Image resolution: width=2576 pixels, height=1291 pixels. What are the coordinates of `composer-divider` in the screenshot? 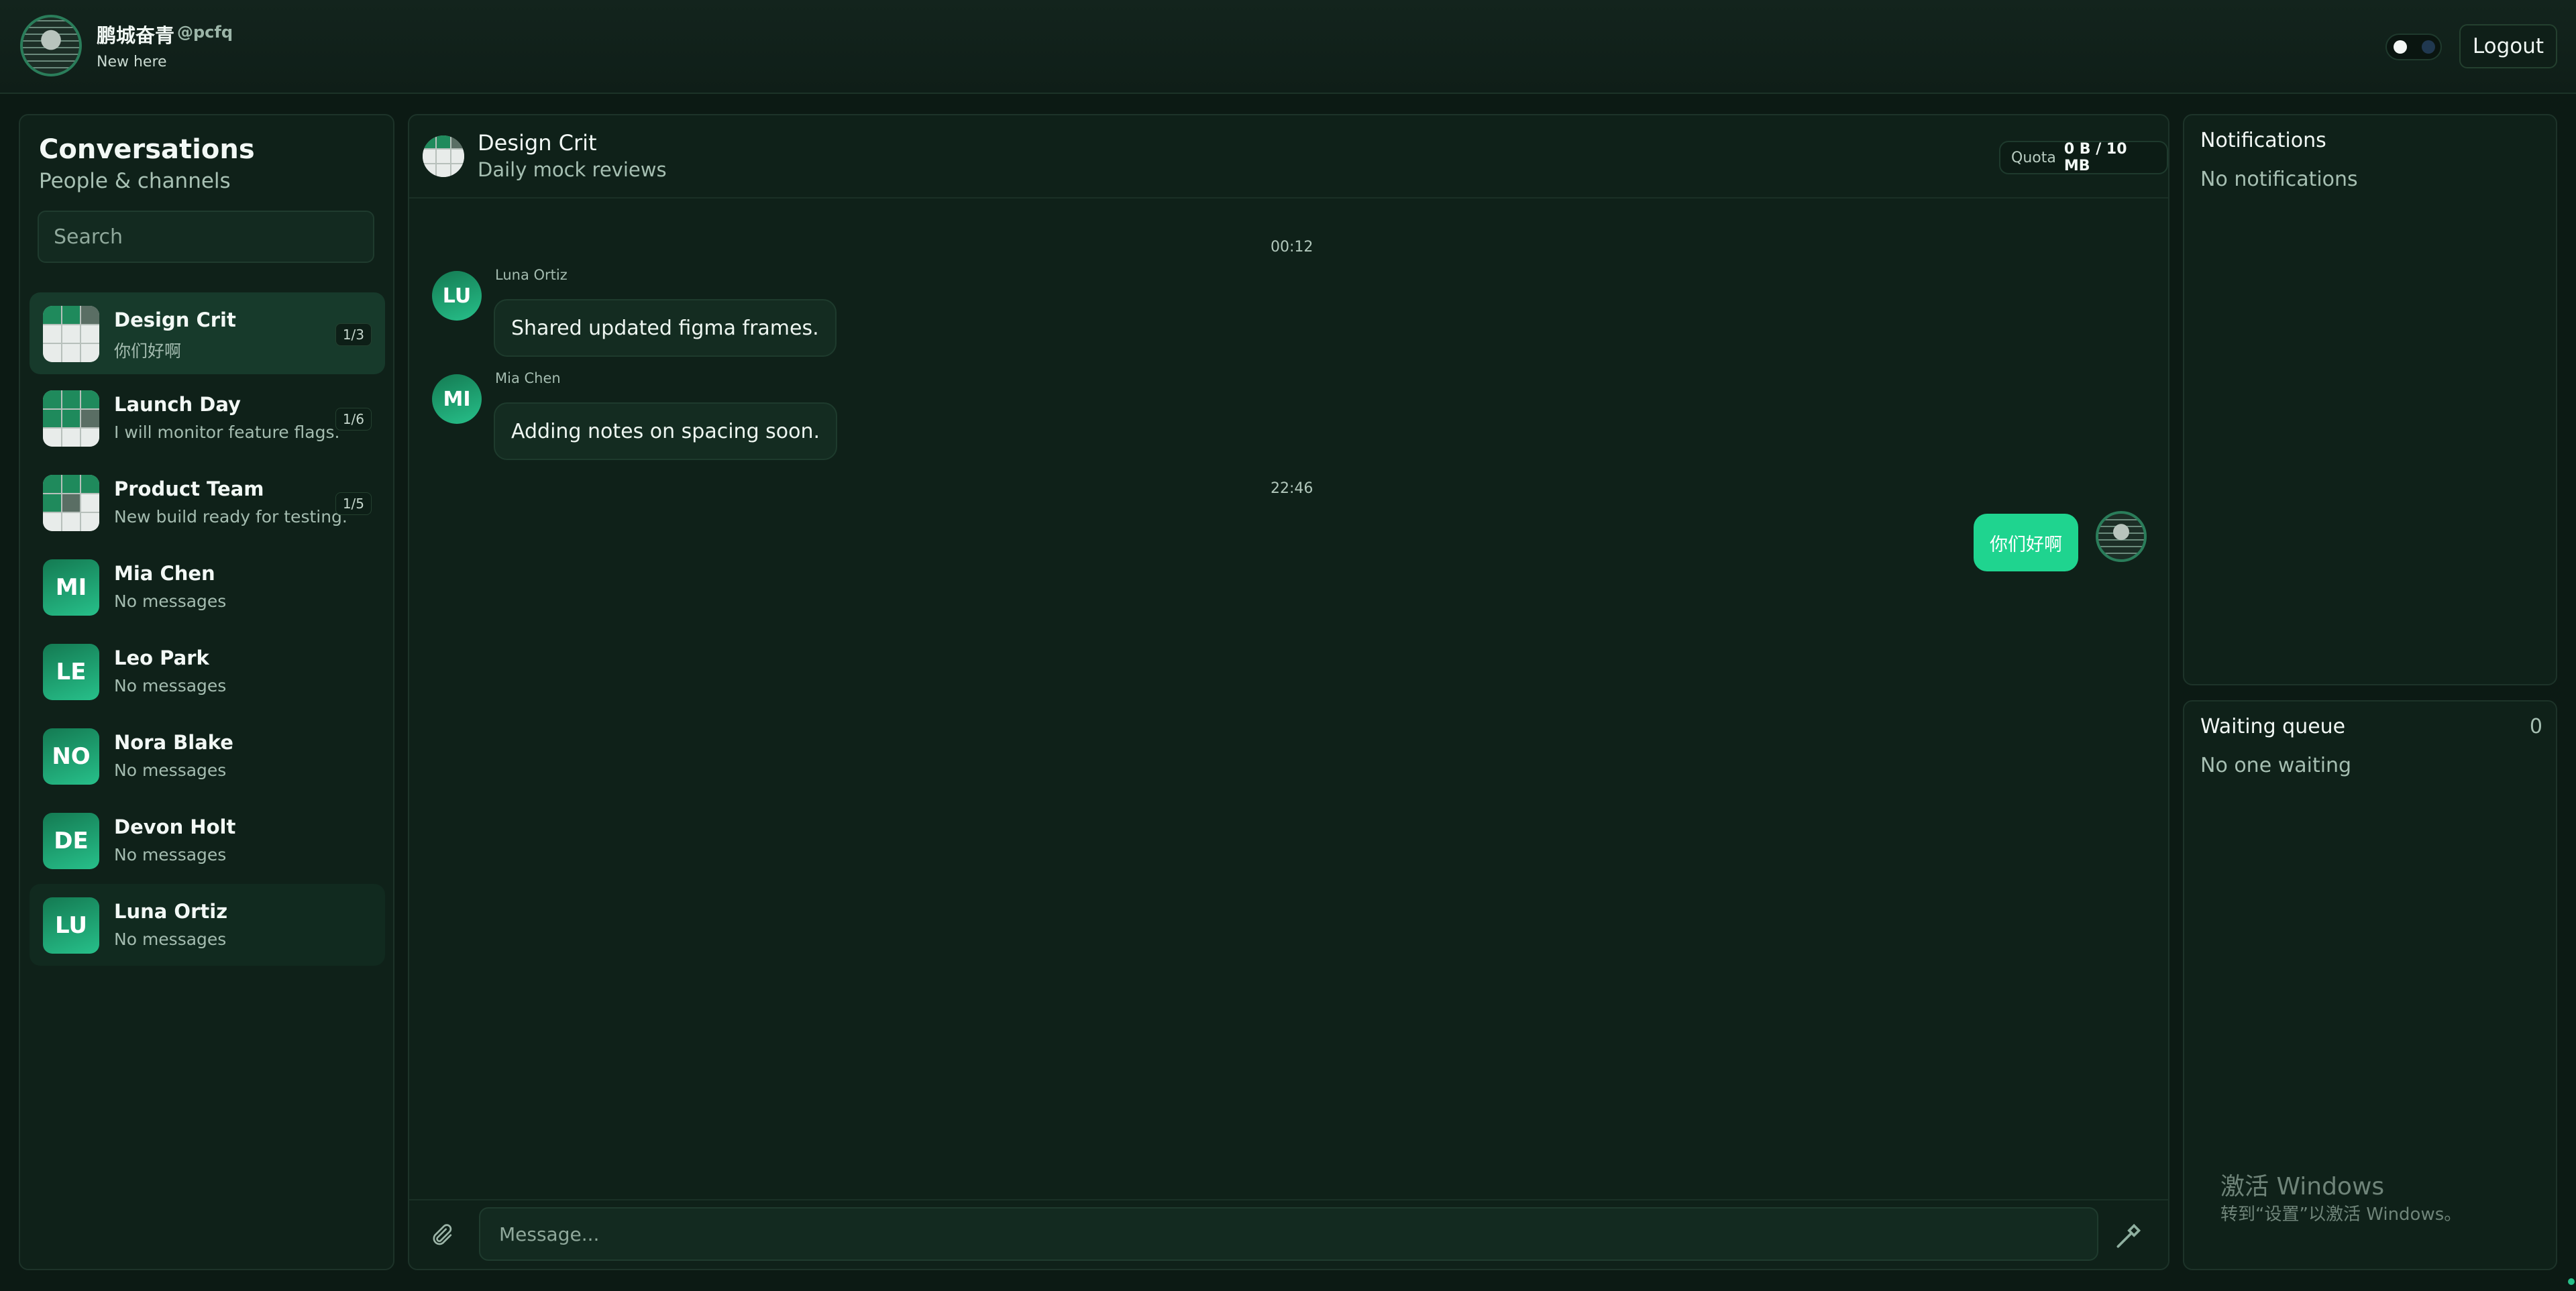 It's located at (1288, 1199).